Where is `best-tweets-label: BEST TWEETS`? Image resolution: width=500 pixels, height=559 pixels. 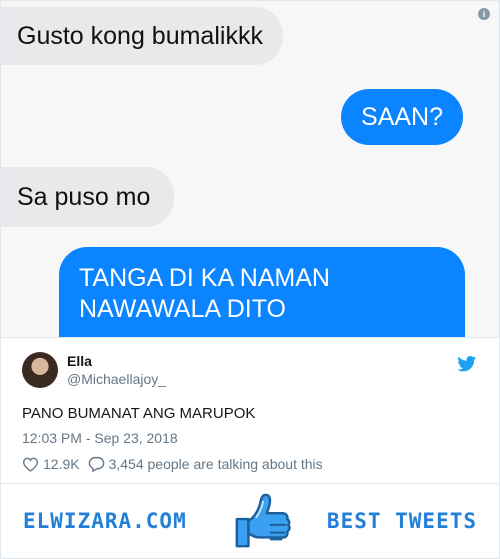
best-tweets-label: BEST TWEETS is located at coordinates (402, 521).